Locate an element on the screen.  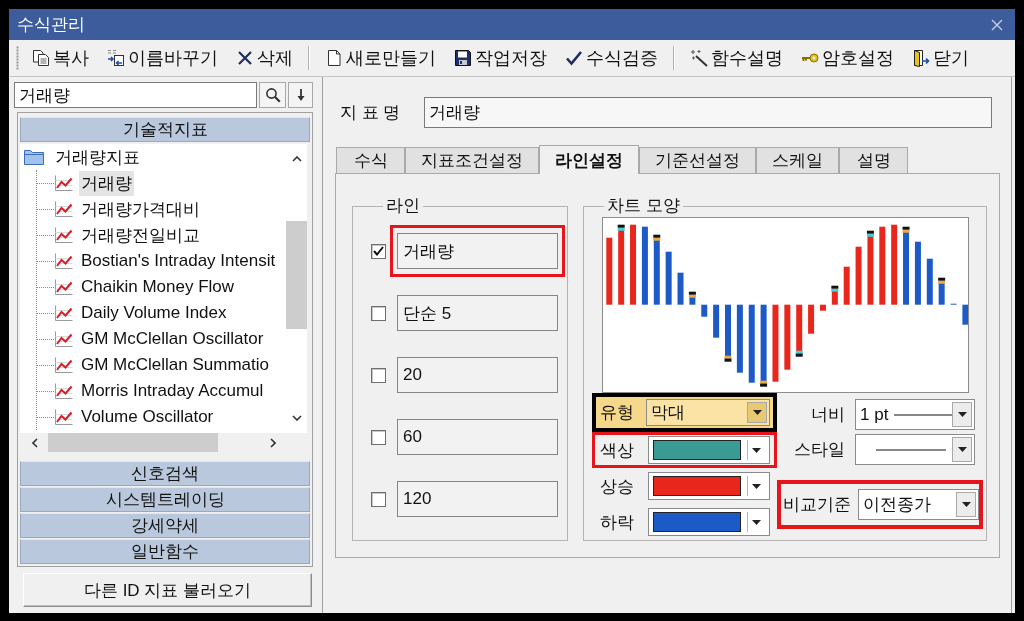
section-header: 신호검색 is located at coordinates (165, 473).